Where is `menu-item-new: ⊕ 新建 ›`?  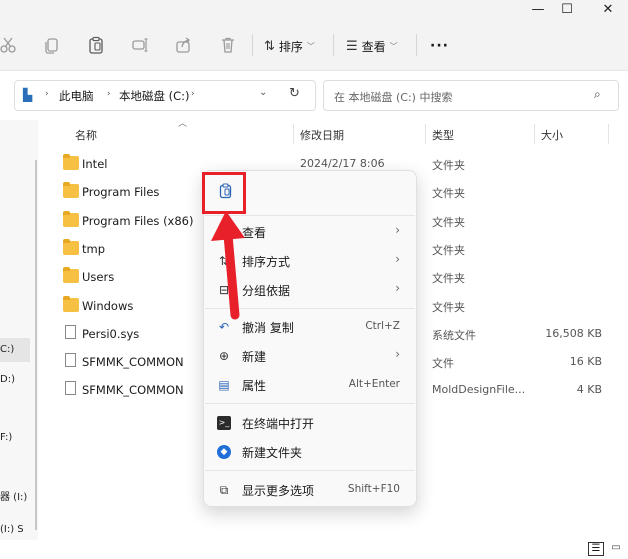 menu-item-new: ⊕ 新建 › is located at coordinates (310, 356).